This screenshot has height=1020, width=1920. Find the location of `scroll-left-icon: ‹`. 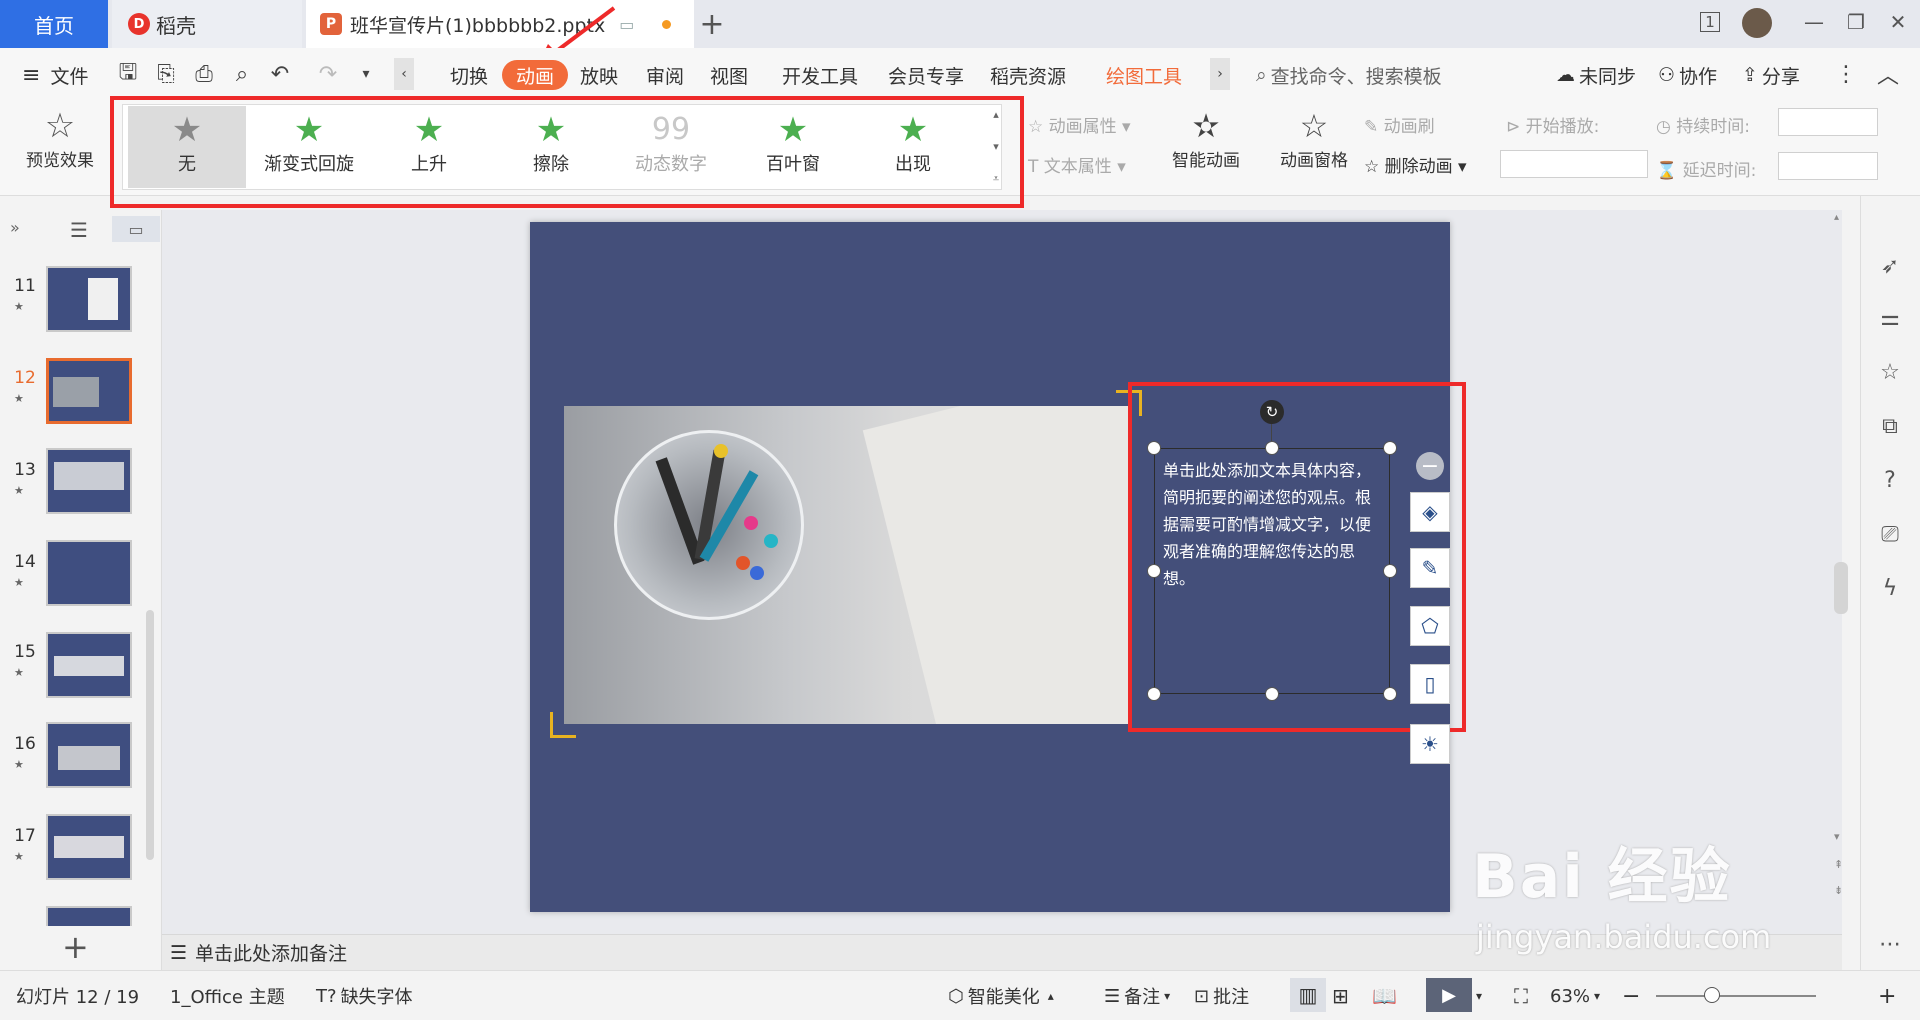

scroll-left-icon: ‹ is located at coordinates (404, 74).